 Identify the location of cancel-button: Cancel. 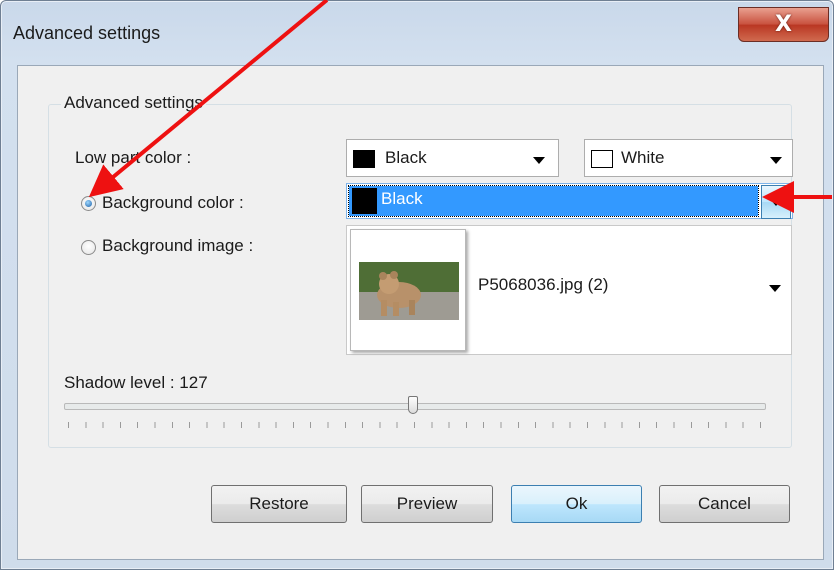
(724, 504).